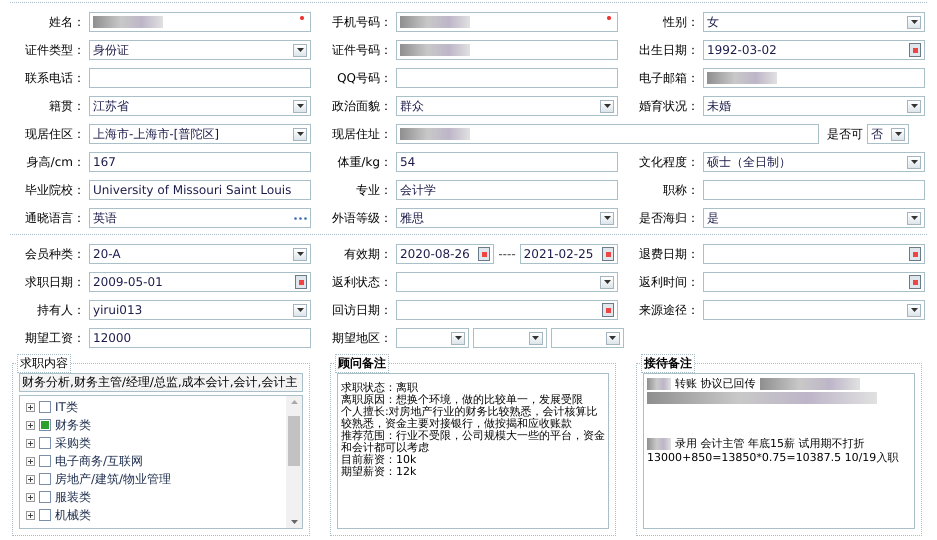  What do you see at coordinates (73, 515) in the screenshot?
I see `tree-item: 机械类` at bounding box center [73, 515].